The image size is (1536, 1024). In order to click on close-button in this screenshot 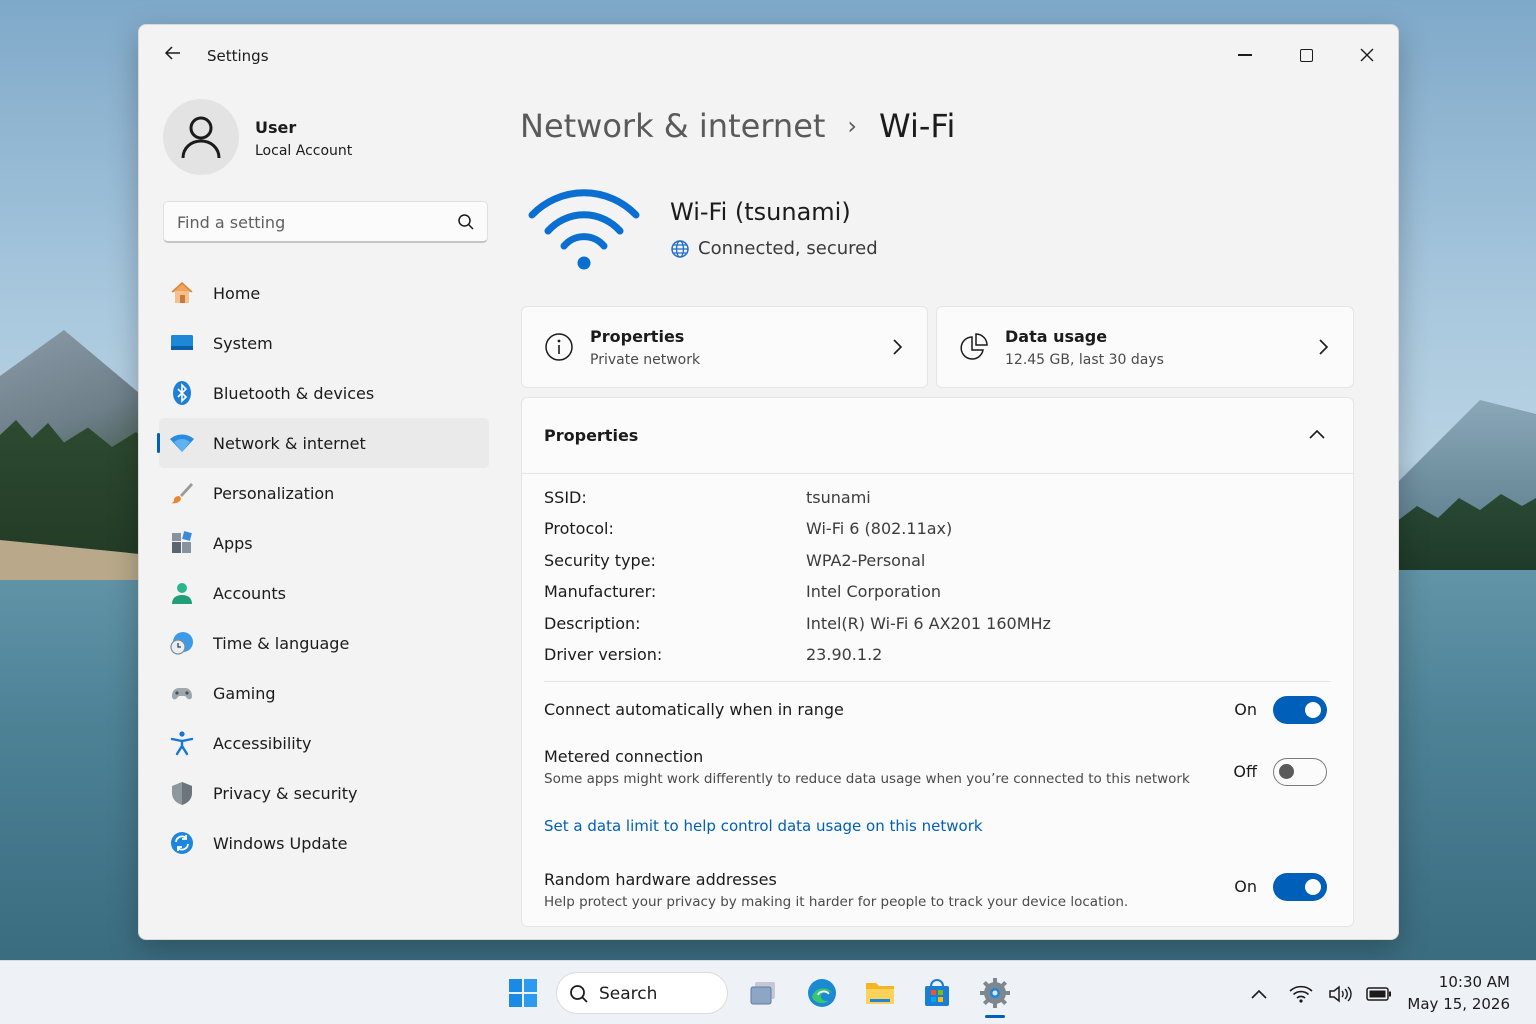, I will do `click(1367, 55)`.